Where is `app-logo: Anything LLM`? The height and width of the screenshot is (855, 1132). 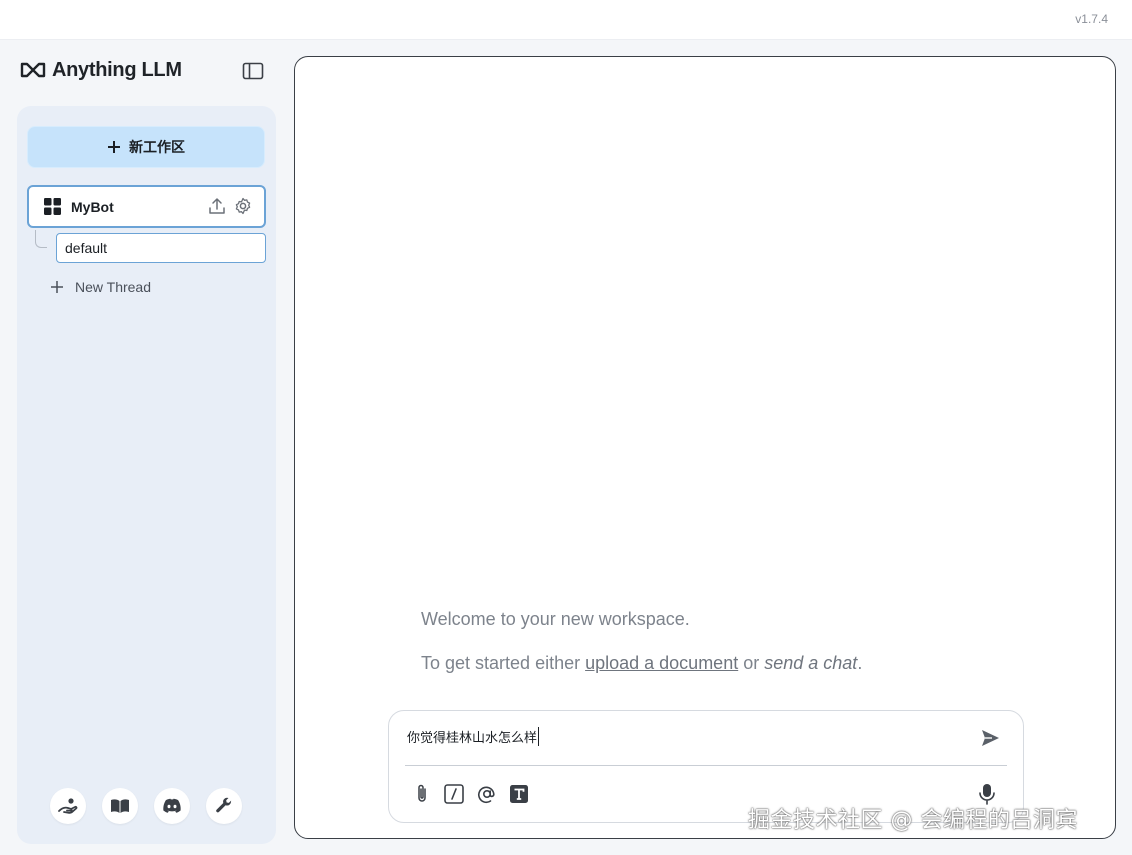
app-logo: Anything LLM is located at coordinates (101, 70).